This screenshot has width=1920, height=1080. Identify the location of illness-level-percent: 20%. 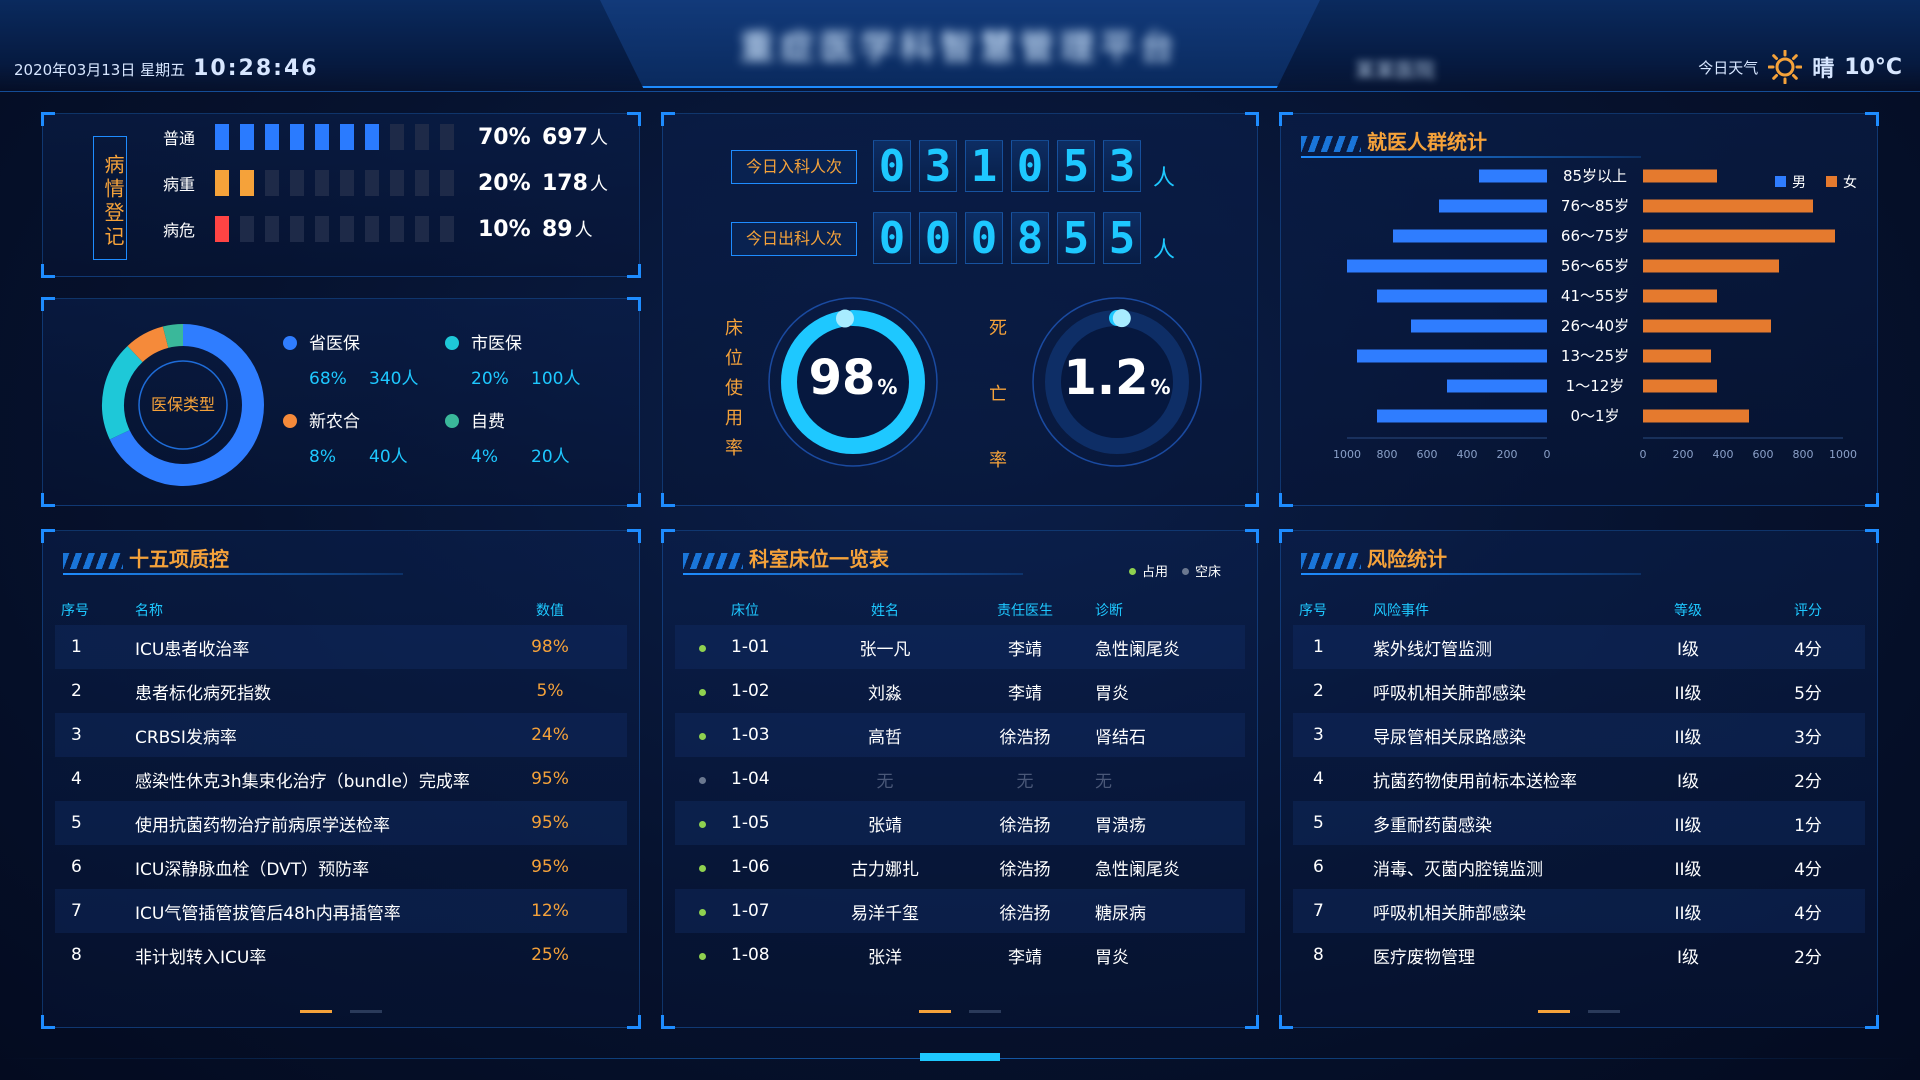
(504, 183).